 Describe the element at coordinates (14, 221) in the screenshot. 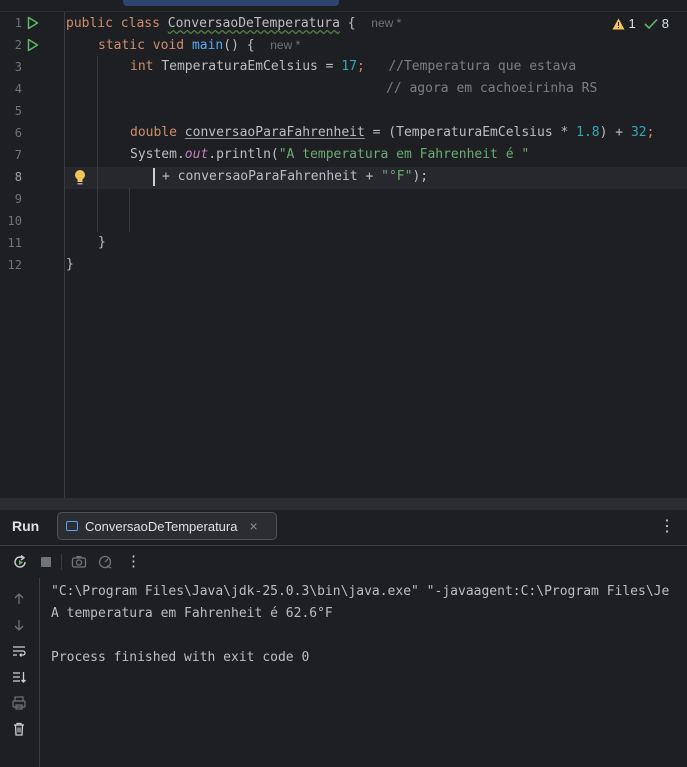

I see `line-number: 10` at that location.